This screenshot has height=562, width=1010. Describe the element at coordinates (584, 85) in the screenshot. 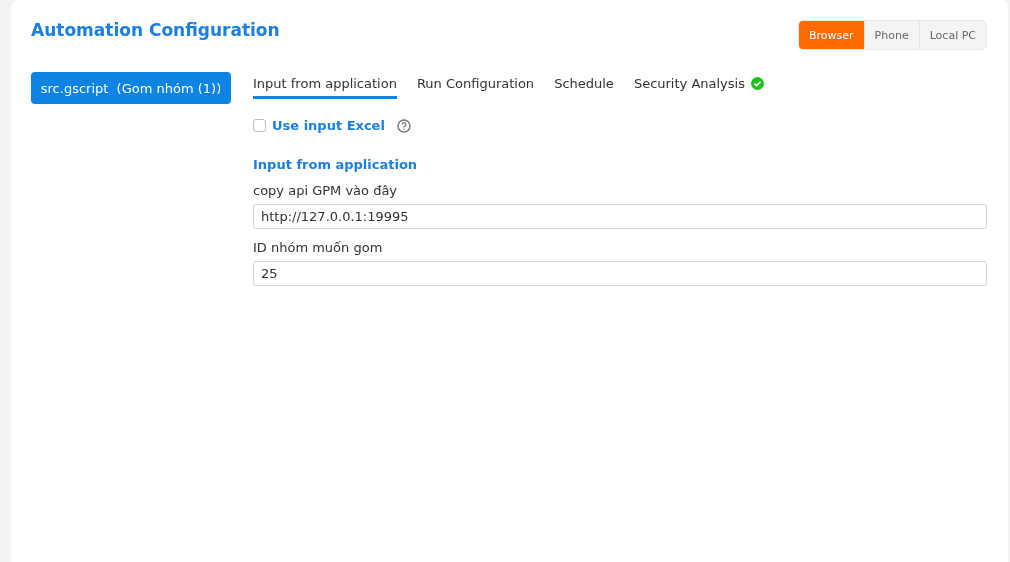

I see `tab: Schedule` at that location.